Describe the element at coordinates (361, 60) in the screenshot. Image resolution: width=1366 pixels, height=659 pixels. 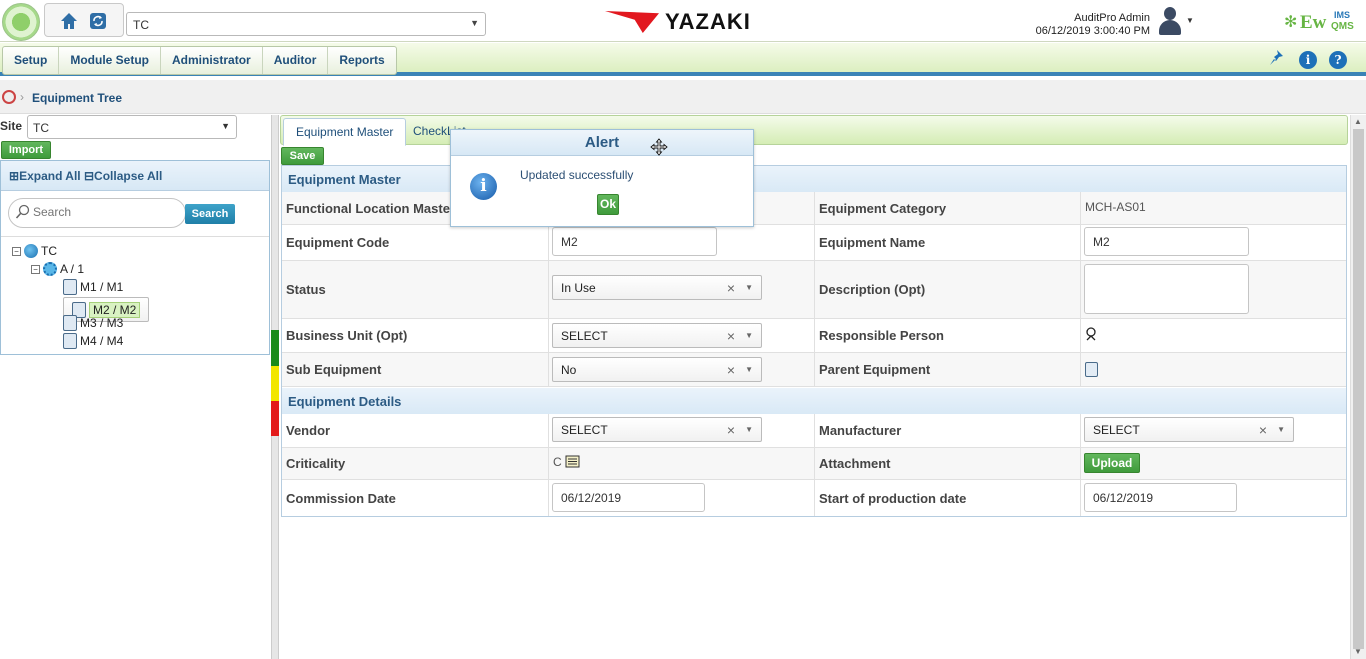
I see `menu-reports: Reports` at that location.